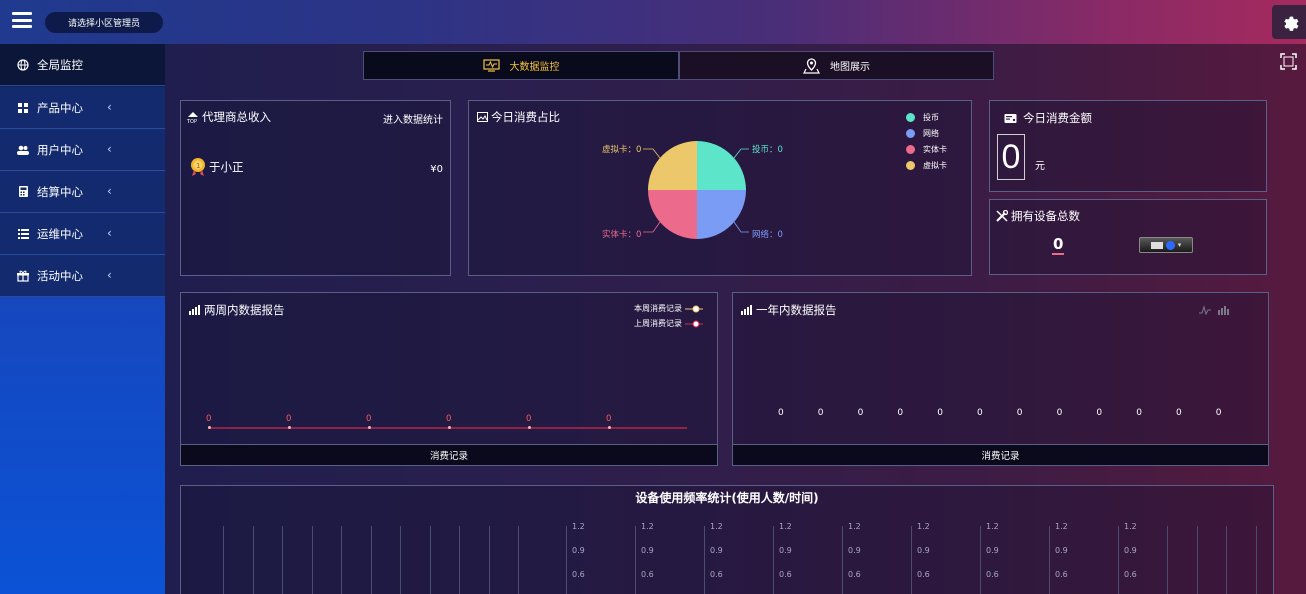 Image resolution: width=1306 pixels, height=594 pixels. What do you see at coordinates (935, 165) in the screenshot?
I see `legend-label: 虚拟卡` at bounding box center [935, 165].